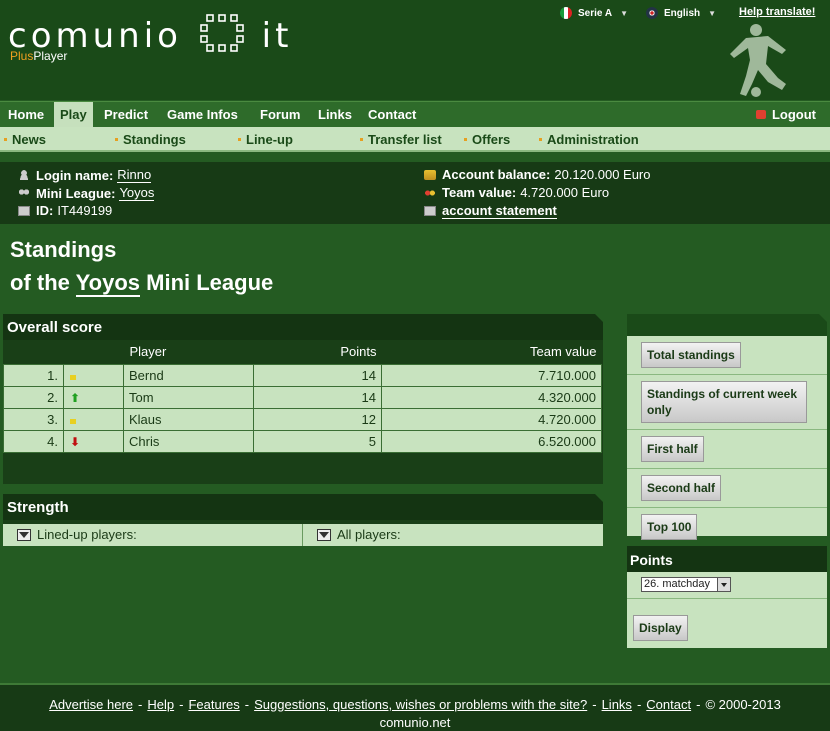 This screenshot has width=830, height=731. What do you see at coordinates (142, 283) in the screenshot?
I see `page-subtitle: of the Yoyos Mini League` at bounding box center [142, 283].